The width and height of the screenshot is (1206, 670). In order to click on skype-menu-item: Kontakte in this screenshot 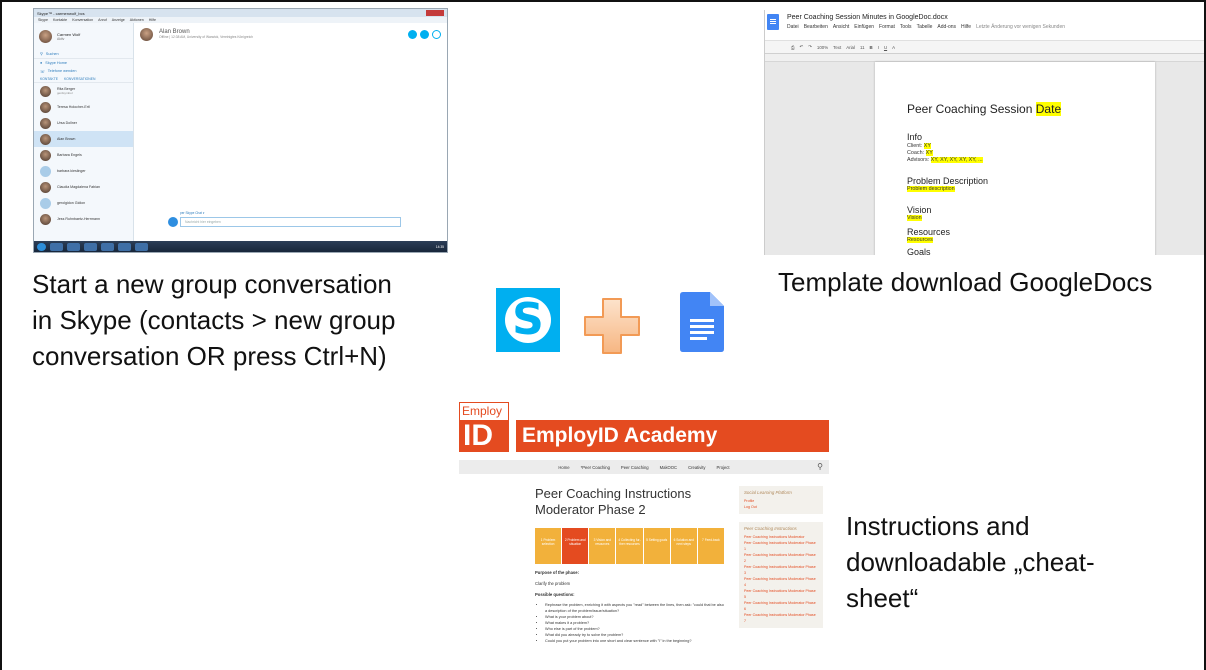, I will do `click(60, 20)`.